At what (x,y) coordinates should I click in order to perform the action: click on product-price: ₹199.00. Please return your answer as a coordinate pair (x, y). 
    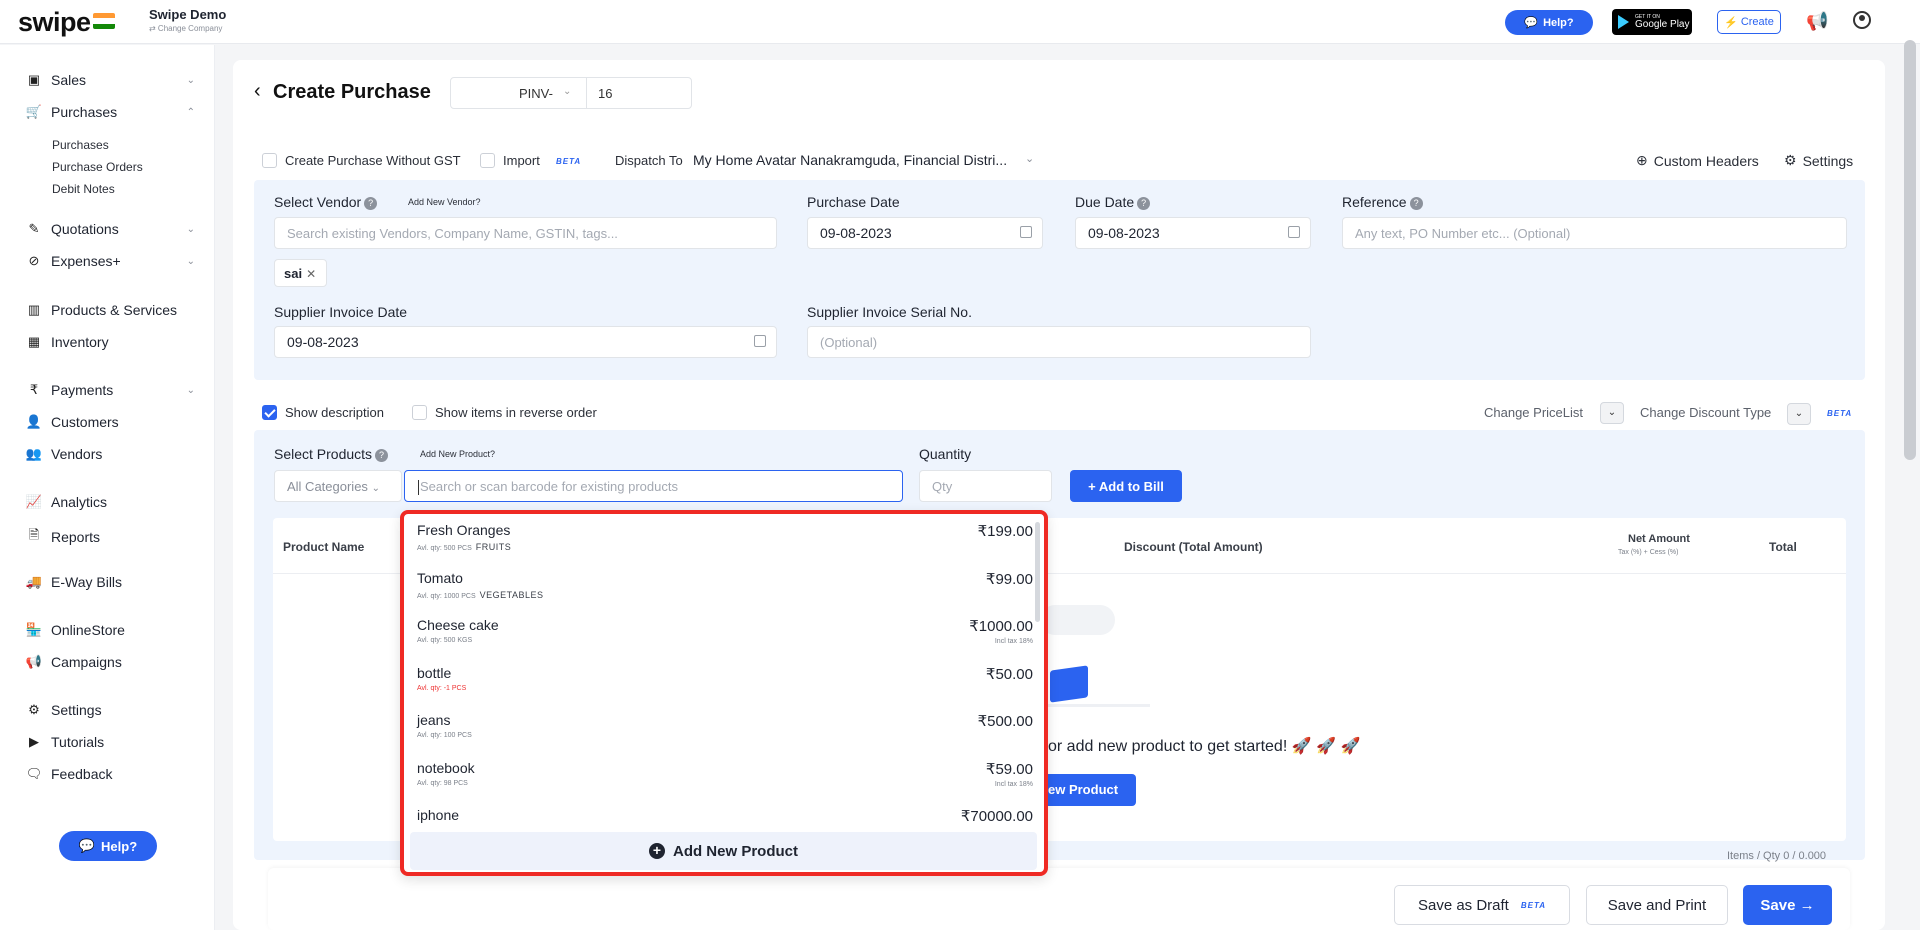
    Looking at the image, I should click on (1005, 531).